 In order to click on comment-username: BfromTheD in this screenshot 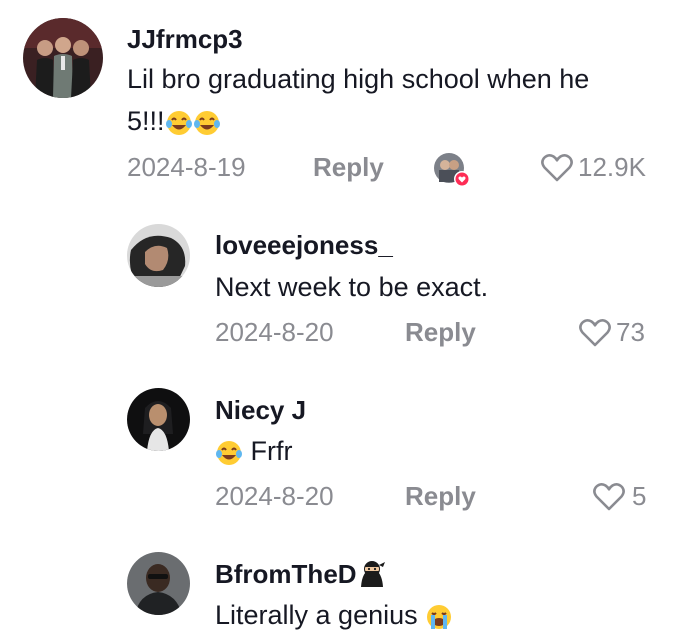, I will do `click(301, 574)`.